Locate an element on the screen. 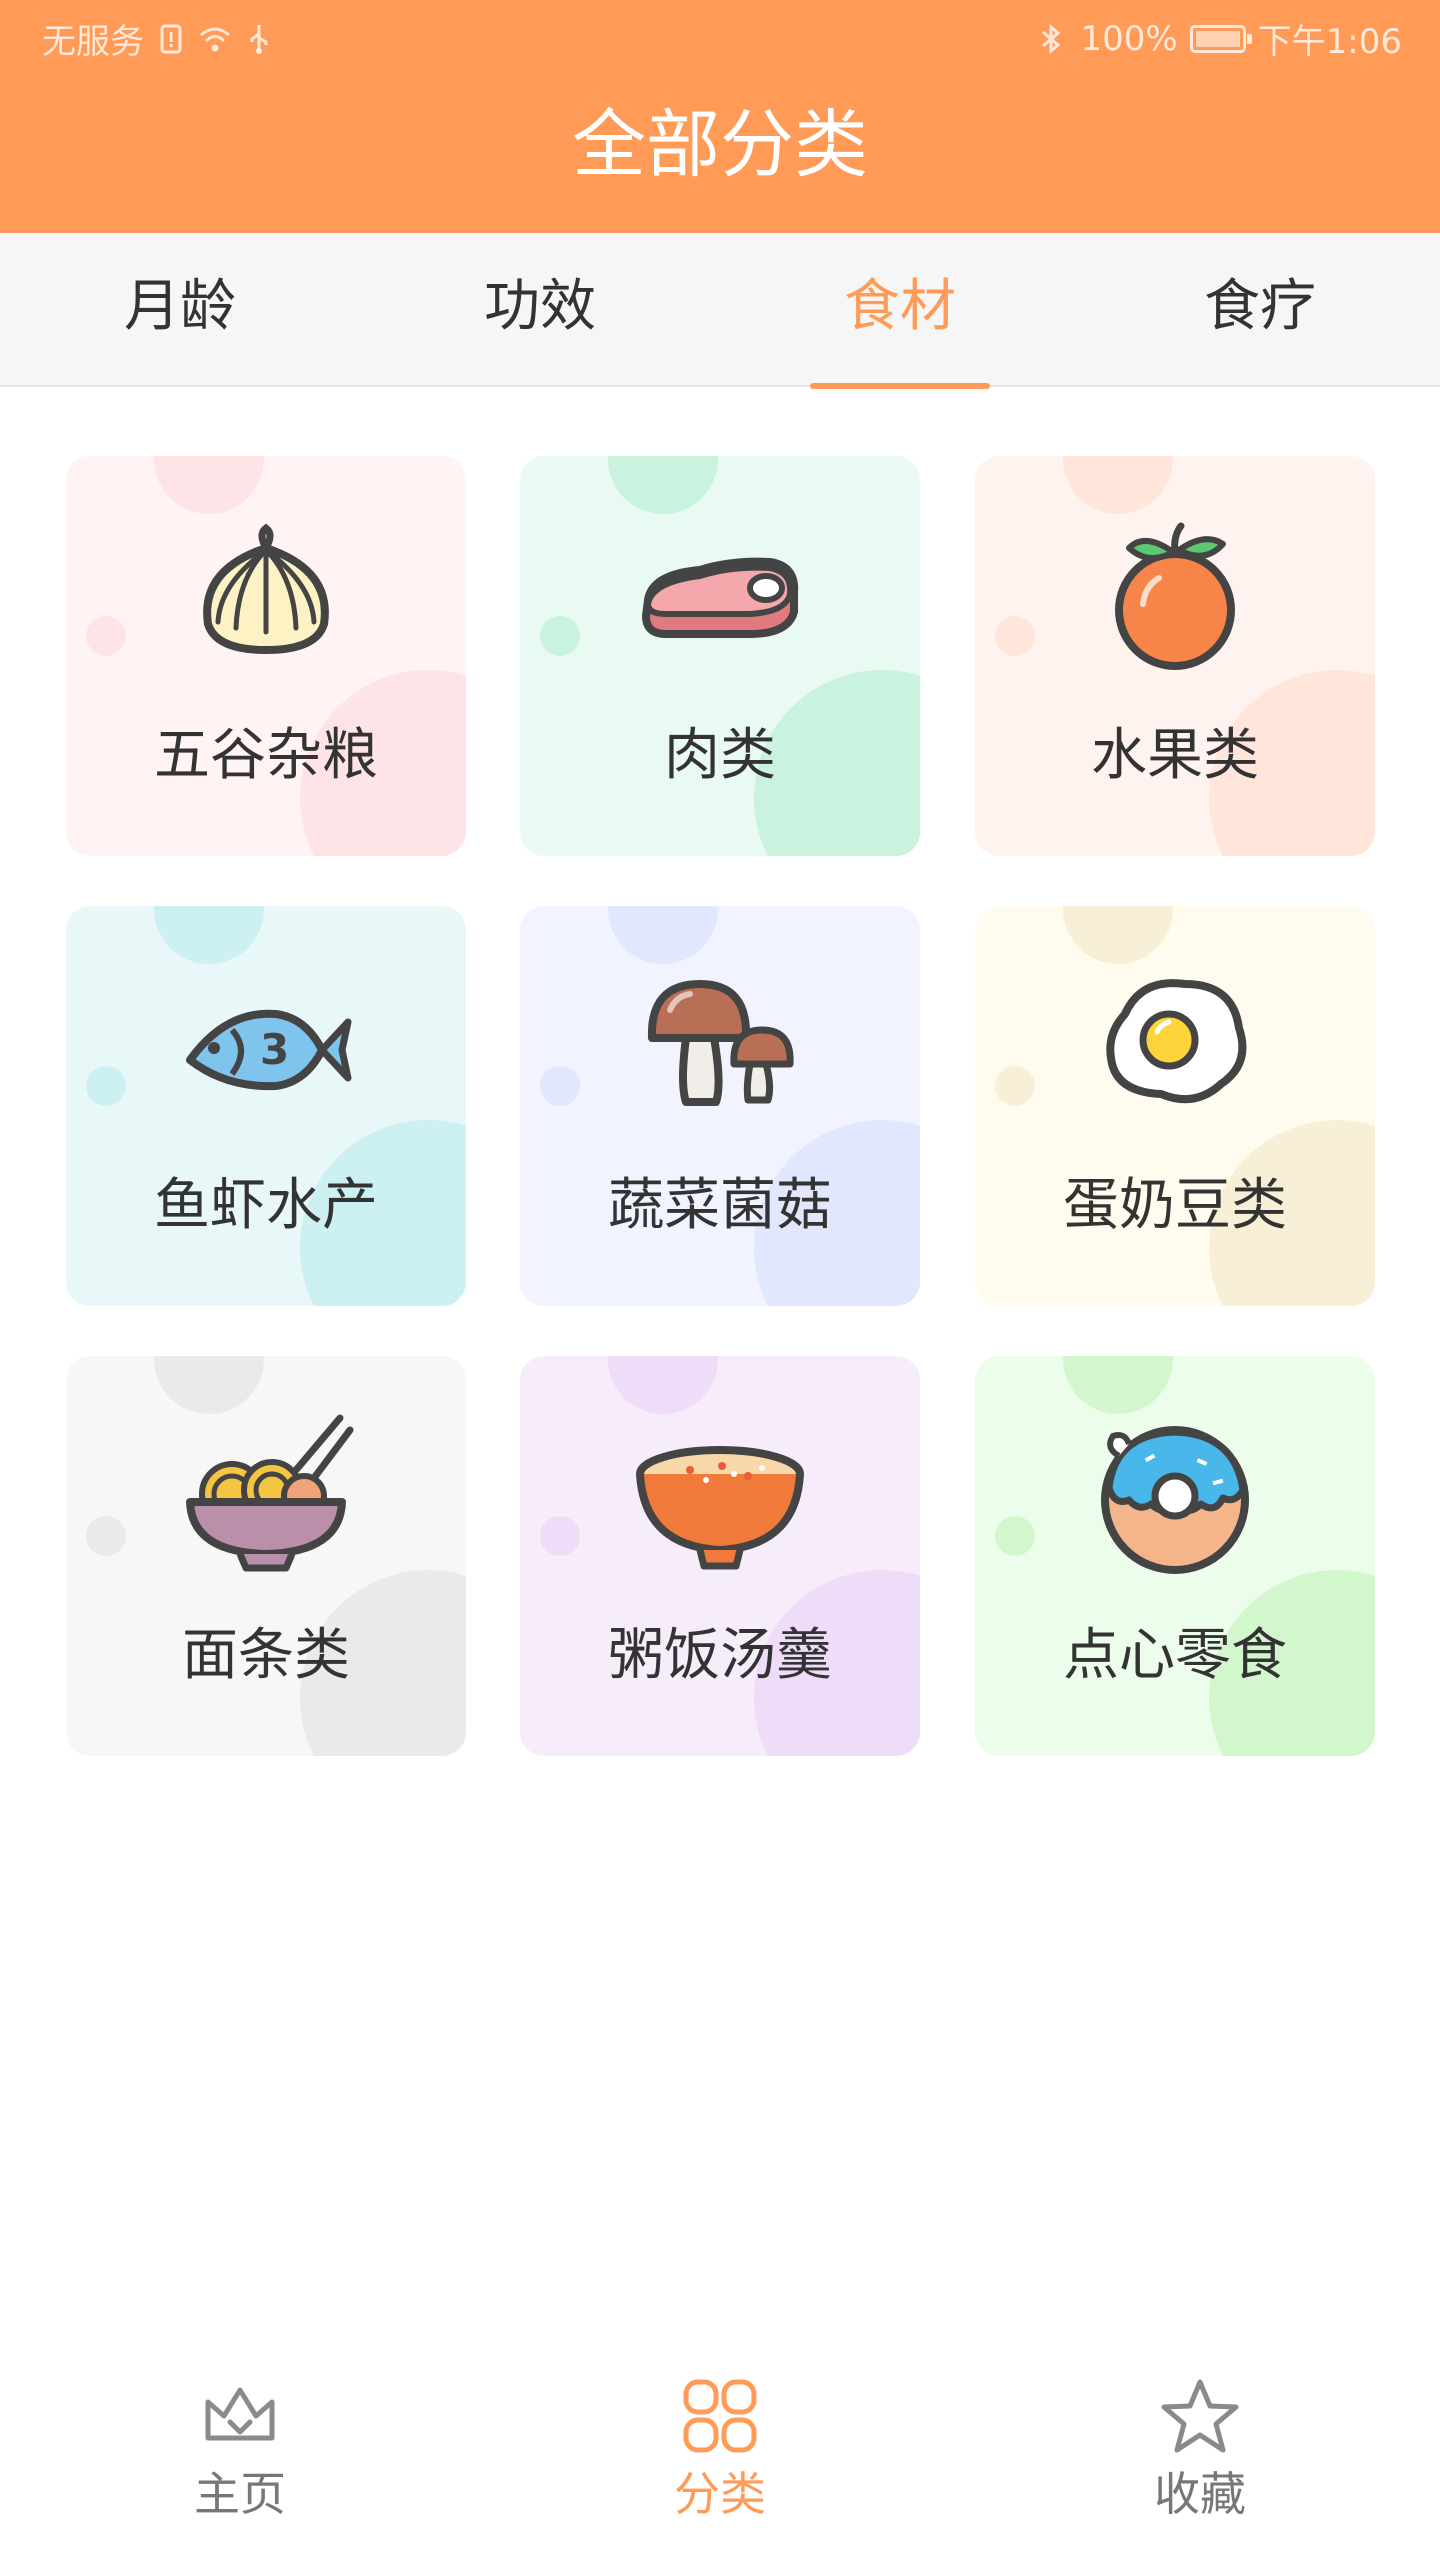 The width and height of the screenshot is (1440, 2560). category-label: 面条类 is located at coordinates (266, 1655).